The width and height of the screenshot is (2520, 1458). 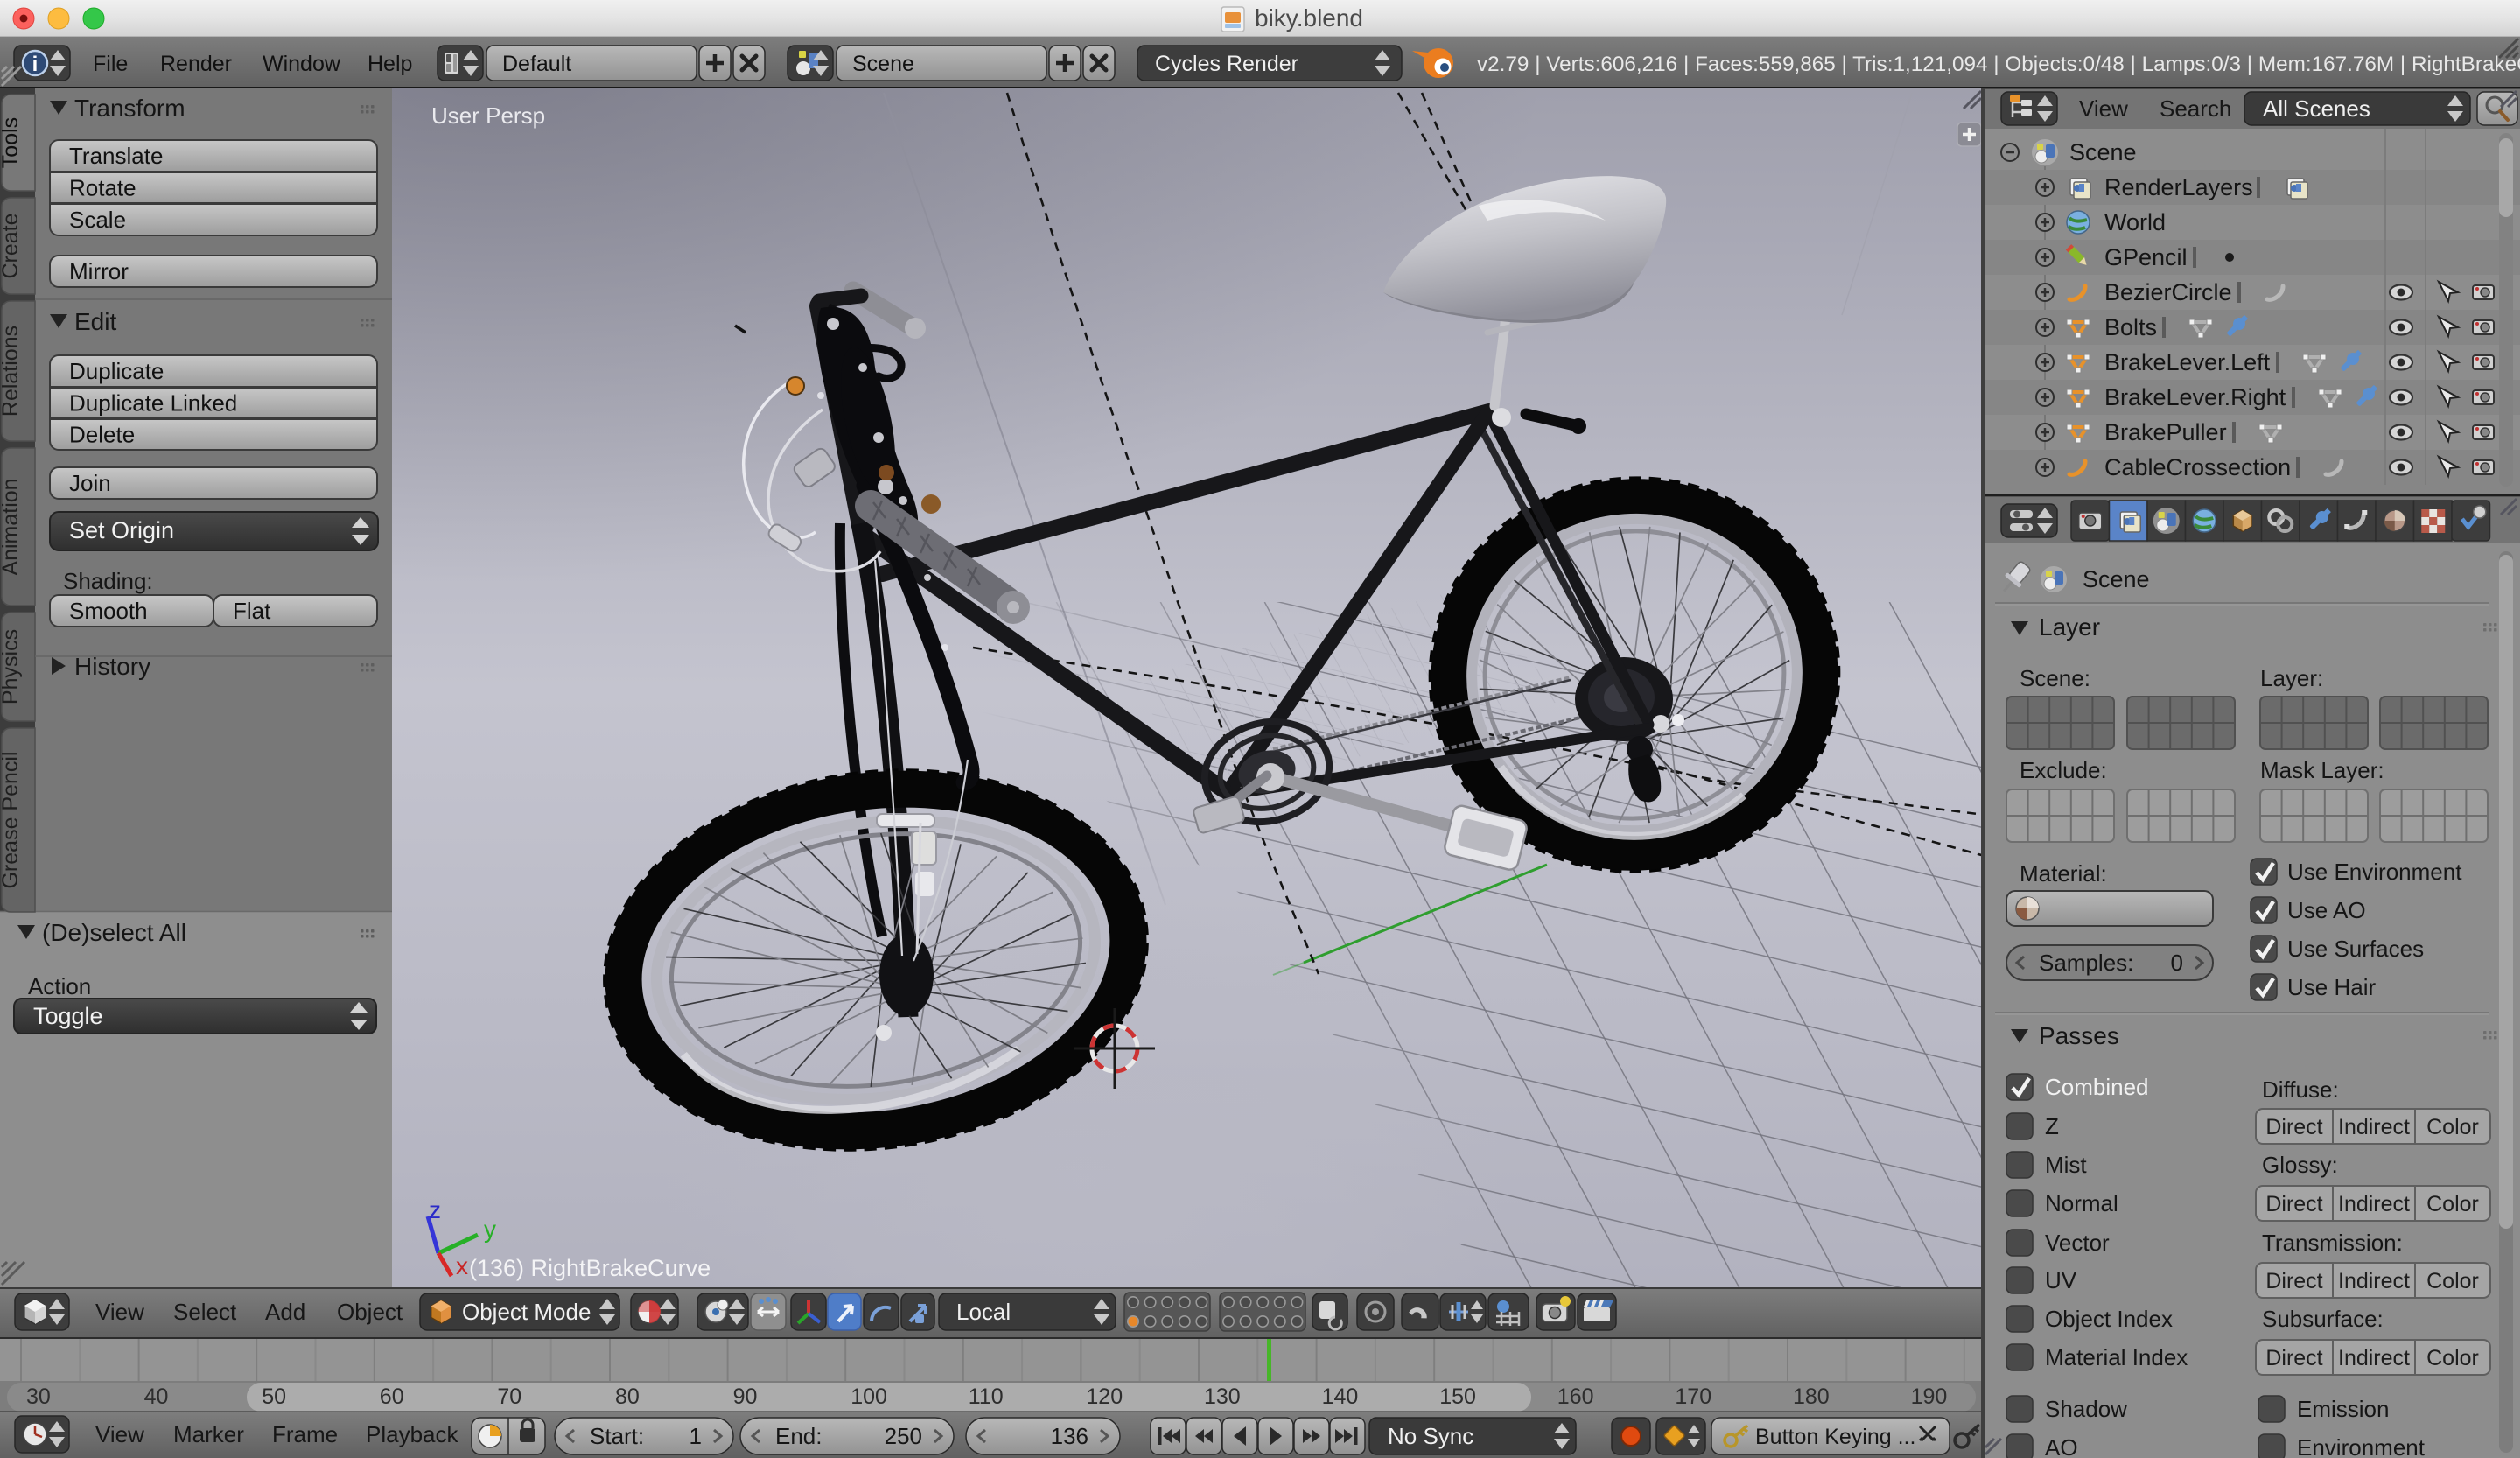 What do you see at coordinates (99, 271) in the screenshot?
I see `svg-text: Mirror` at bounding box center [99, 271].